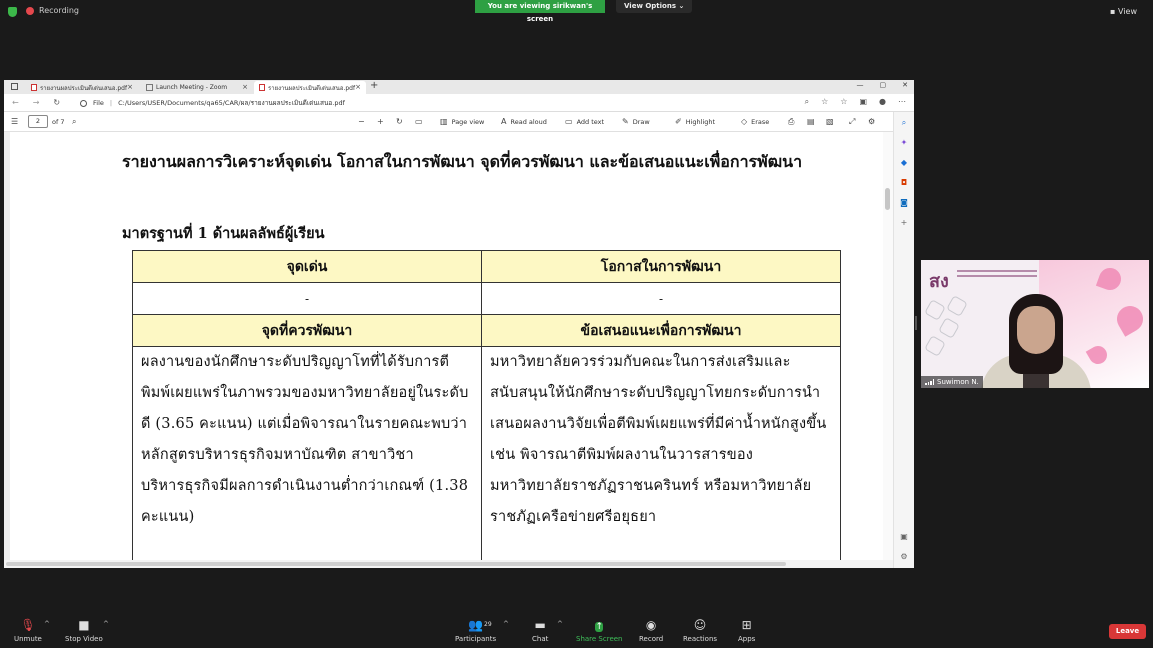  I want to click on gear-icon: ⚙, so click(904, 557).